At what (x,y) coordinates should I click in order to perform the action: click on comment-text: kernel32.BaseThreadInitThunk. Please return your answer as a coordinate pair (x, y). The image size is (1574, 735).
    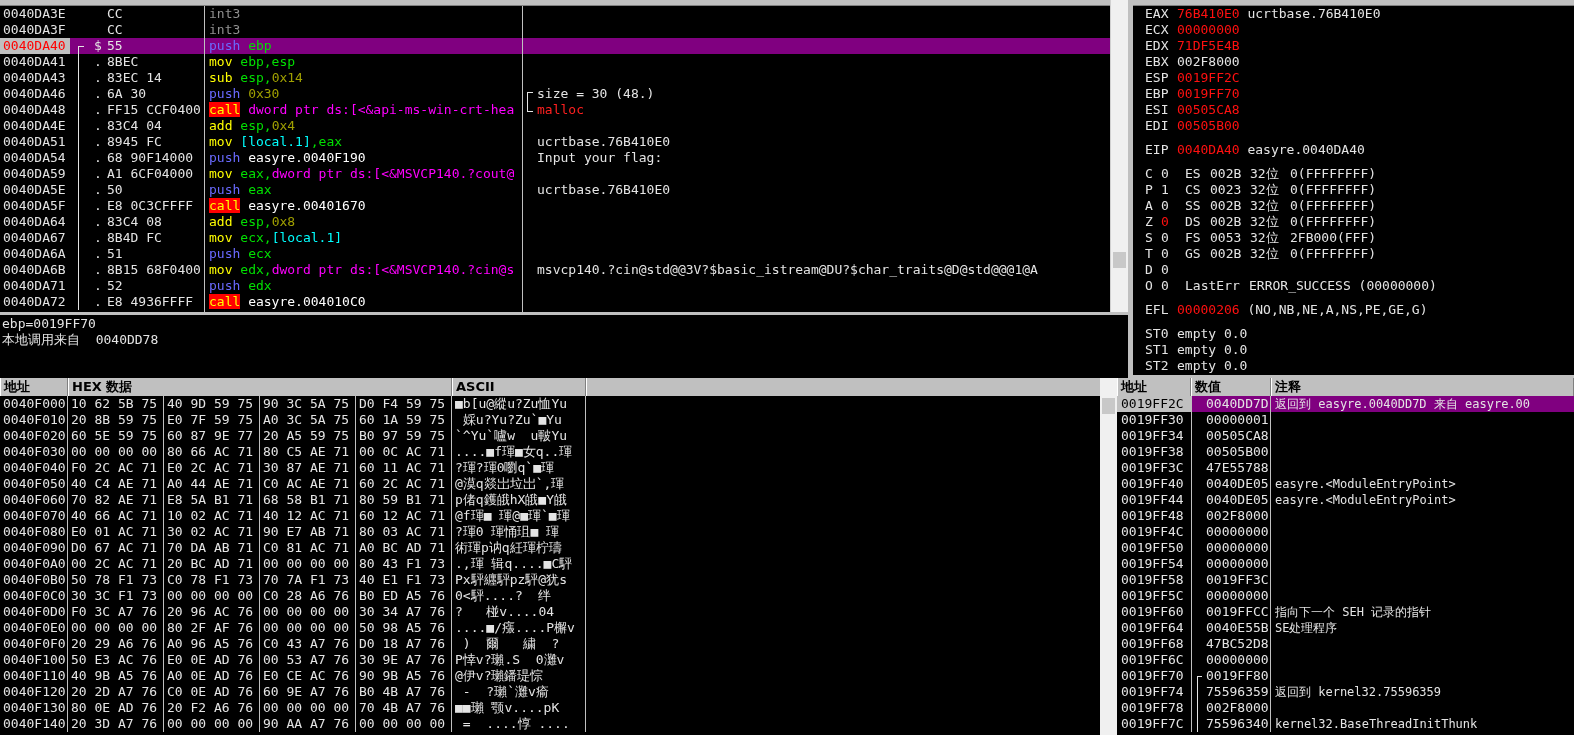
    Looking at the image, I should click on (1376, 724).